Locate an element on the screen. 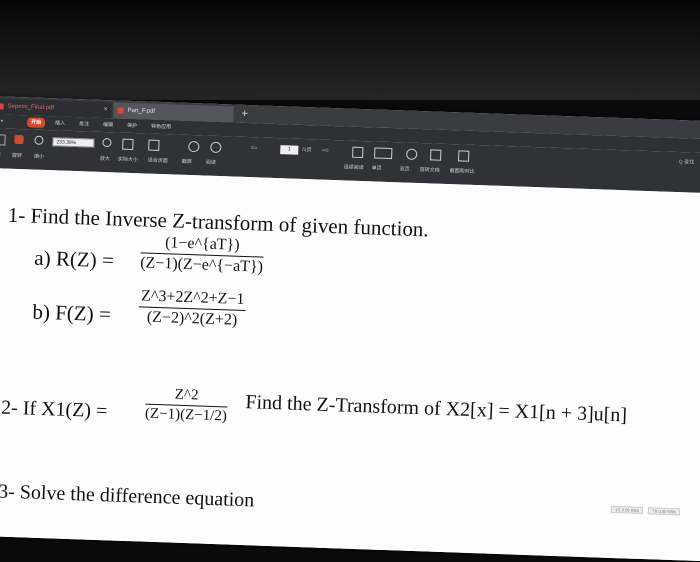 This screenshot has width=700, height=562. menu-start: 开始 is located at coordinates (36, 122).